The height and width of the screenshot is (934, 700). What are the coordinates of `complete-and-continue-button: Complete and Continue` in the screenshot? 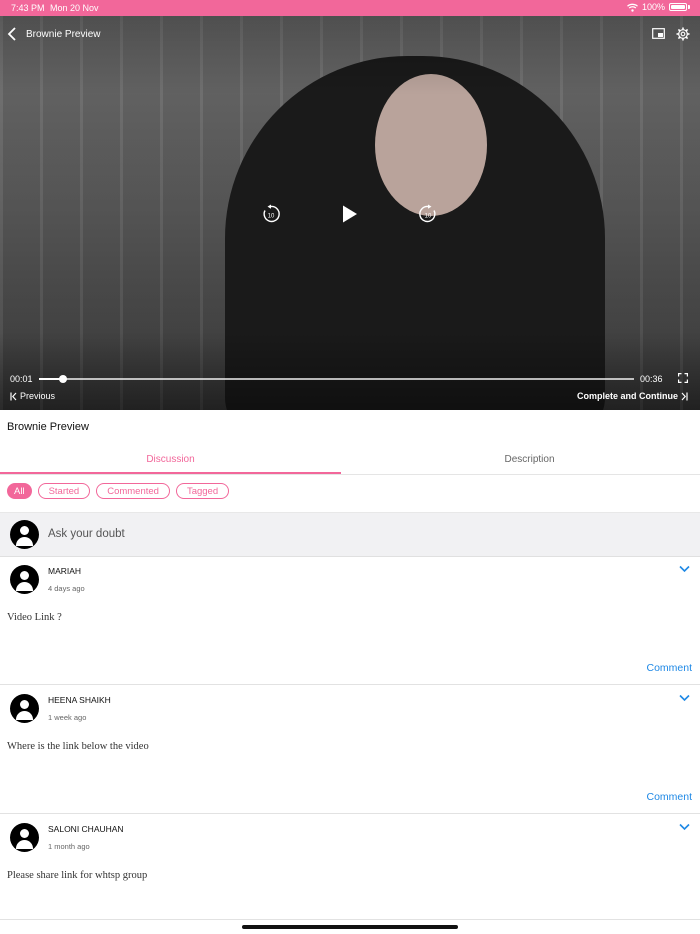 It's located at (632, 396).